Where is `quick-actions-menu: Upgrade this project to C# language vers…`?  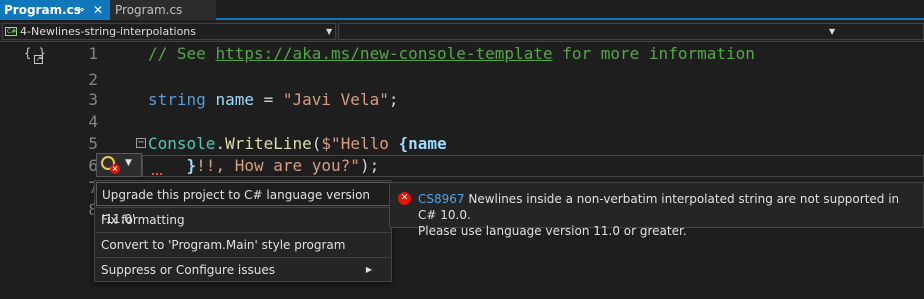 quick-actions-menu: Upgrade this project to C# language vers… is located at coordinates (243, 231).